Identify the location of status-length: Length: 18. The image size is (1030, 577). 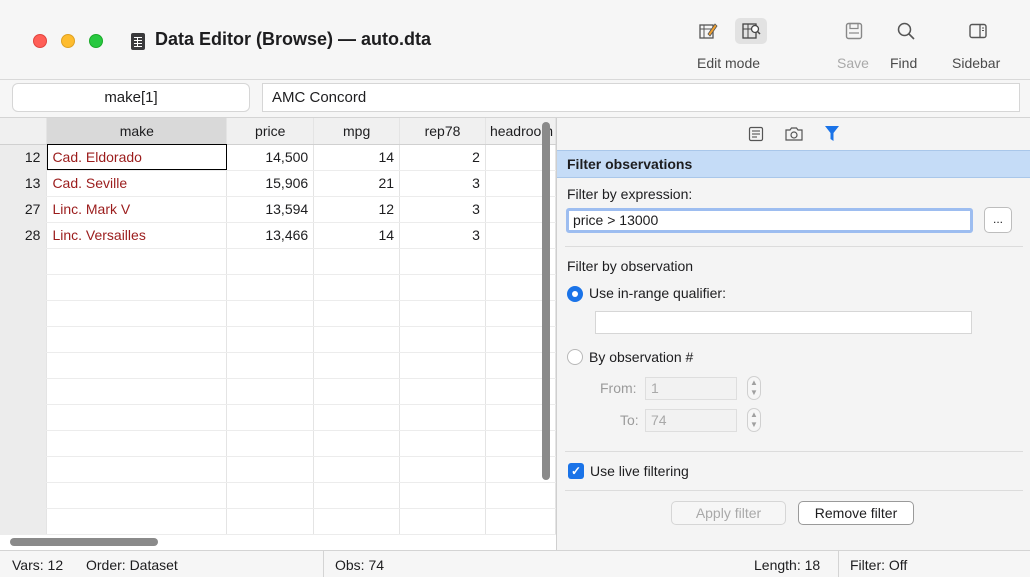
(787, 565).